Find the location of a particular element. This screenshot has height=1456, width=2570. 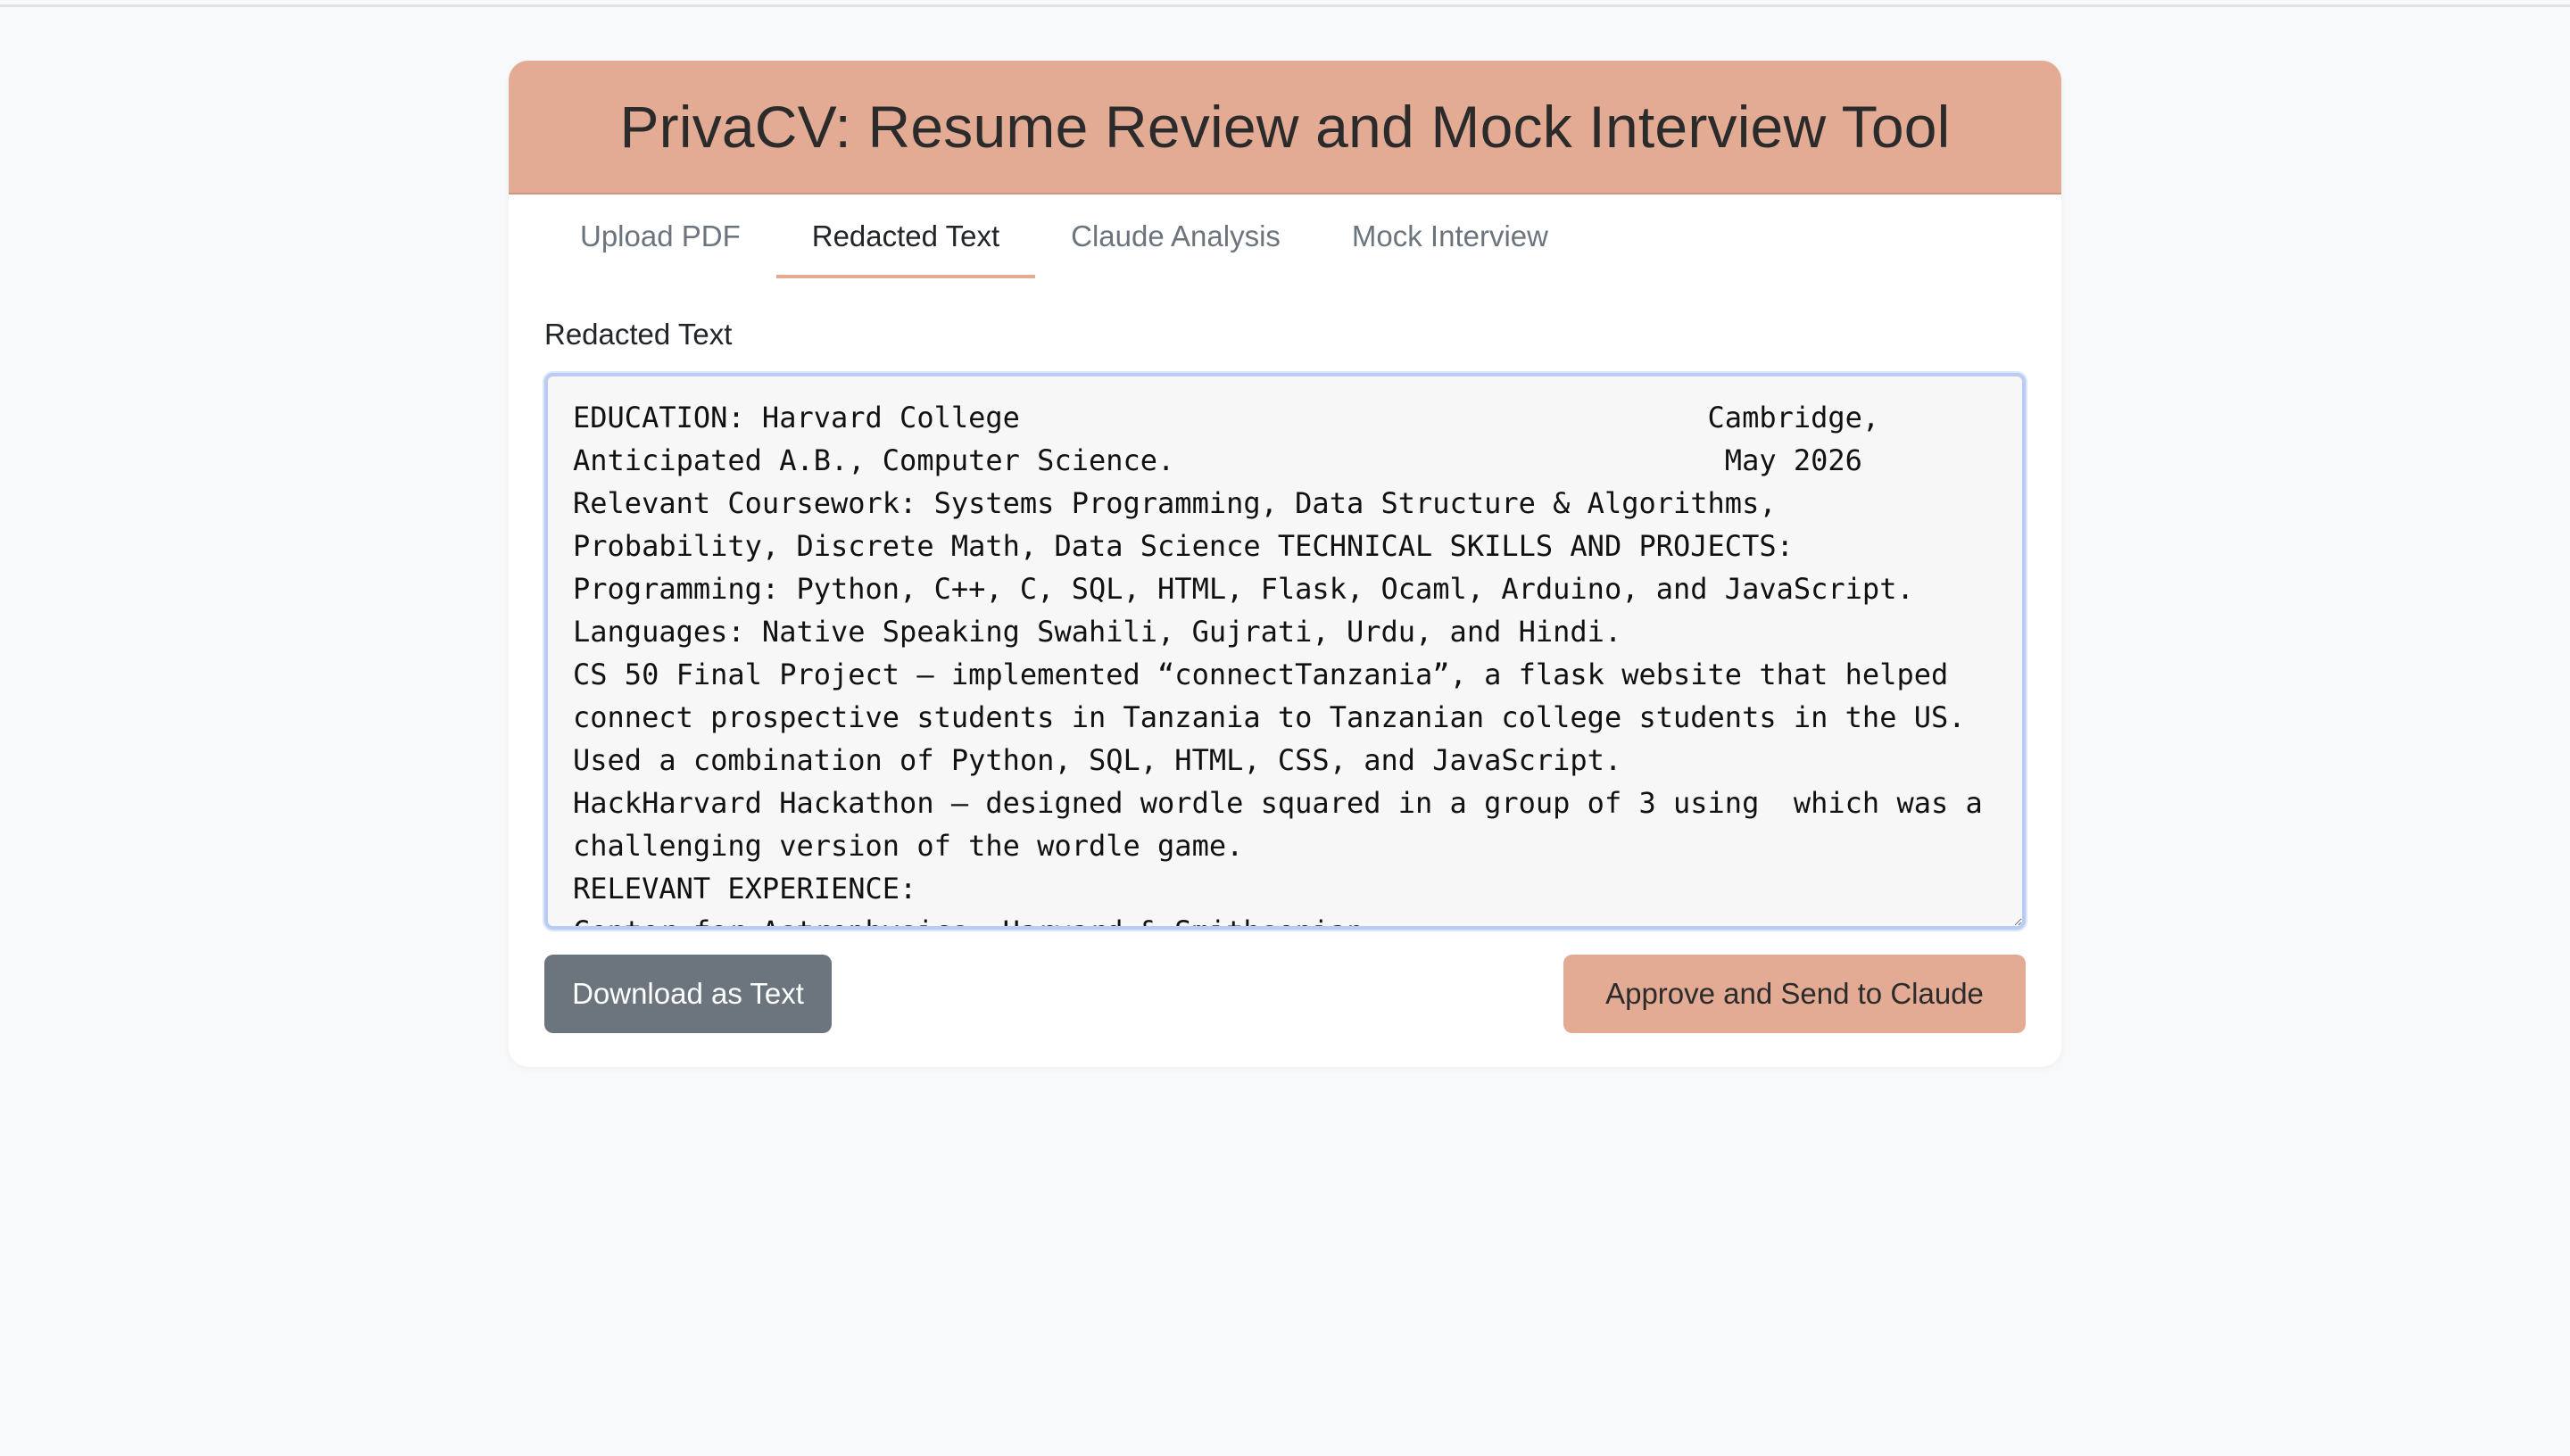

tab-upload-pdf: Upload PDF is located at coordinates (660, 236).